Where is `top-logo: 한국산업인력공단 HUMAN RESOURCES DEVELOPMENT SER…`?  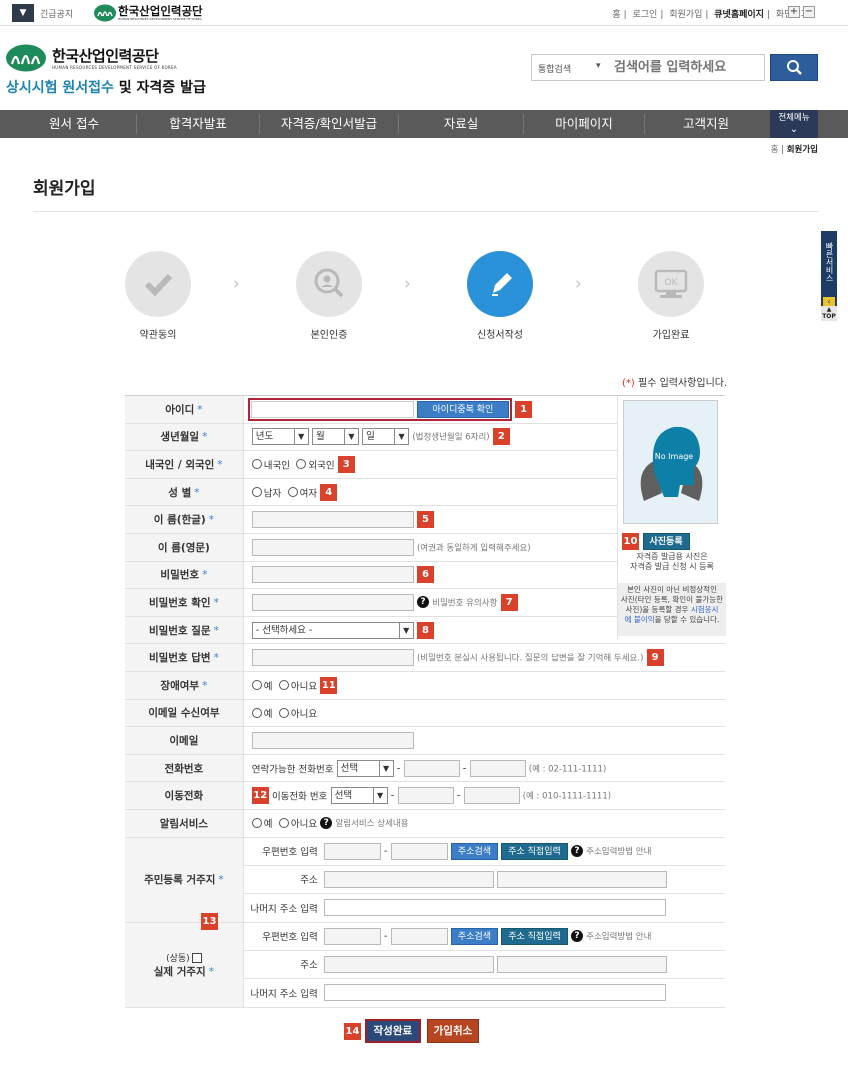
top-logo: 한국산업인력공단 HUMAN RESOURCES DEVELOPMENT SER… is located at coordinates (154, 13).